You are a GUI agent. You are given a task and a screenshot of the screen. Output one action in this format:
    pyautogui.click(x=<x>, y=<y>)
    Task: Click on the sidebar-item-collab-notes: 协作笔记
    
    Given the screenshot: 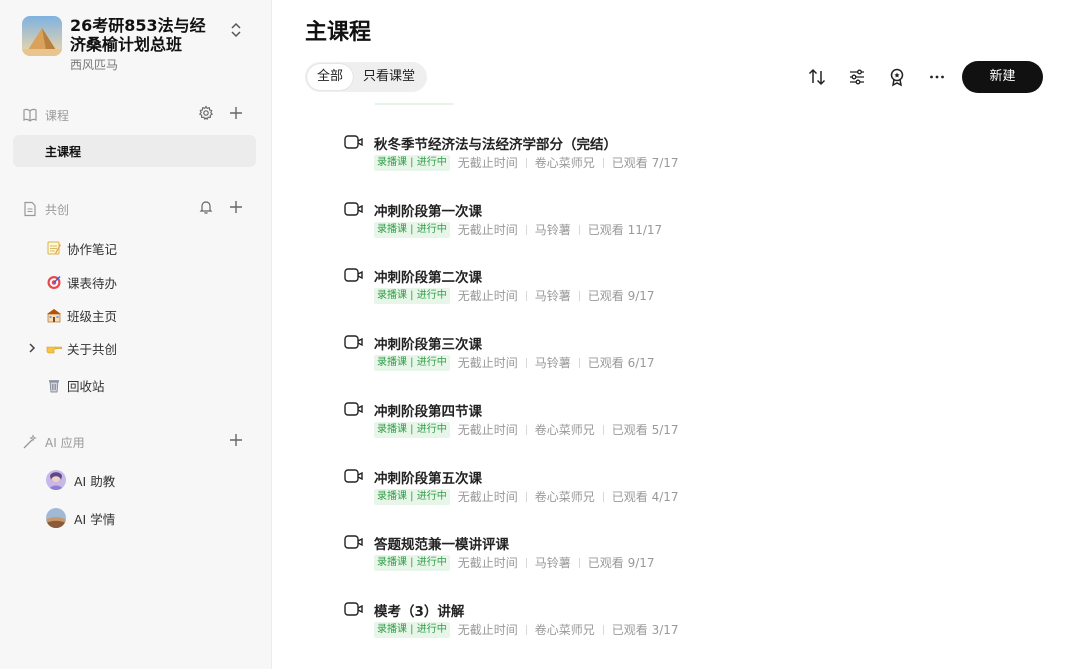 What is the action you would take?
    pyautogui.click(x=81, y=248)
    